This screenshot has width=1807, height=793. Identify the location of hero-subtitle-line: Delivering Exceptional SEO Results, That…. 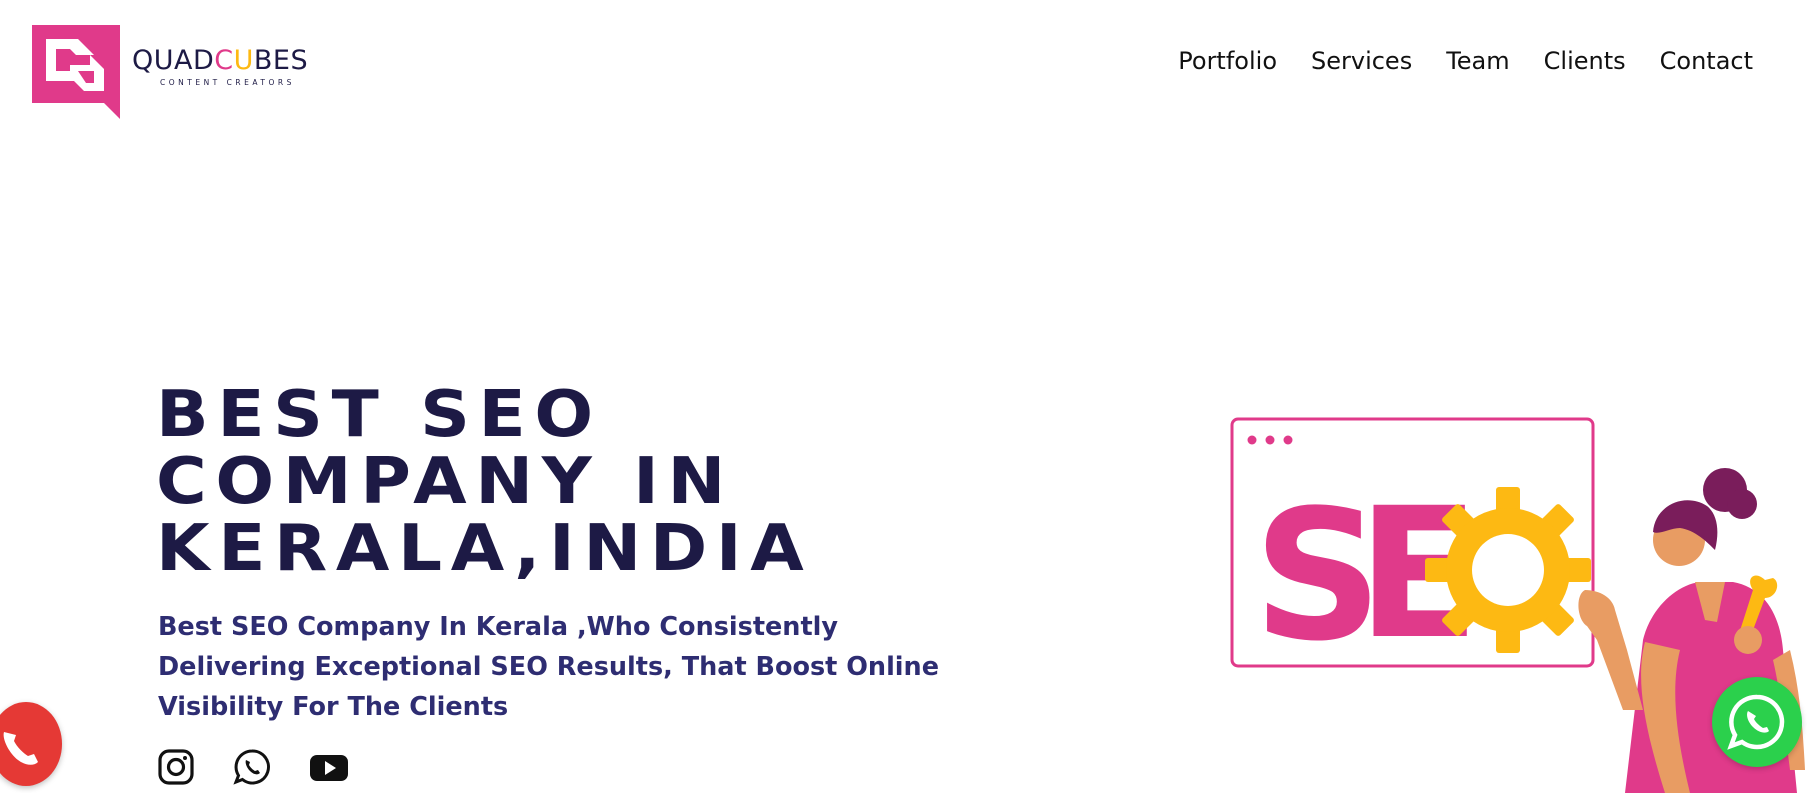
(548, 667).